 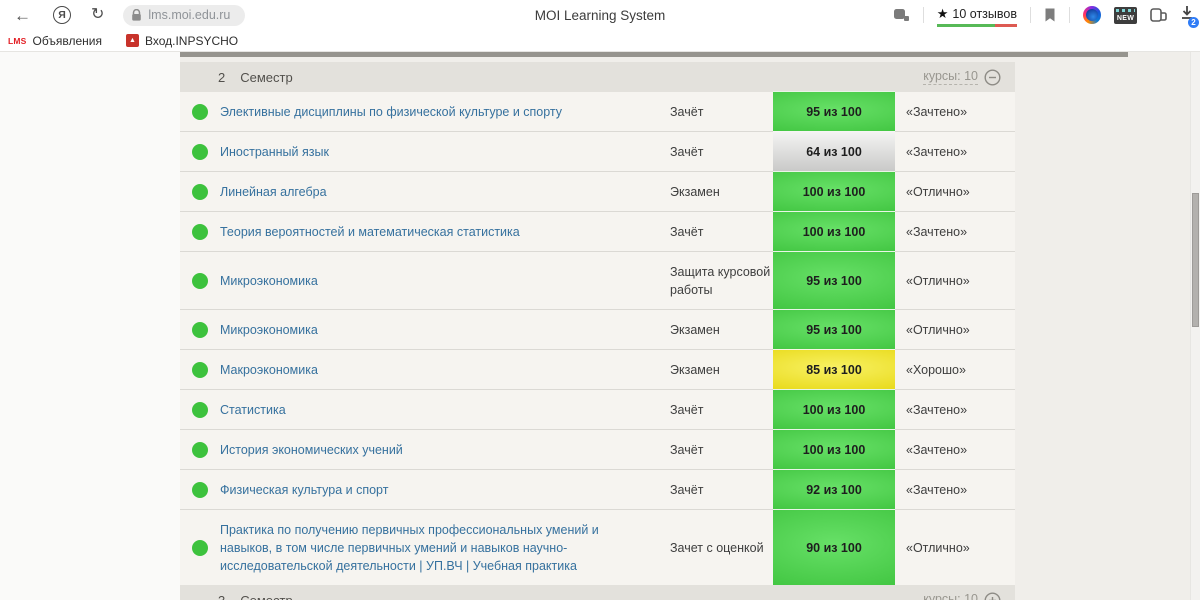 What do you see at coordinates (22, 15) in the screenshot?
I see `back-button: ←` at bounding box center [22, 15].